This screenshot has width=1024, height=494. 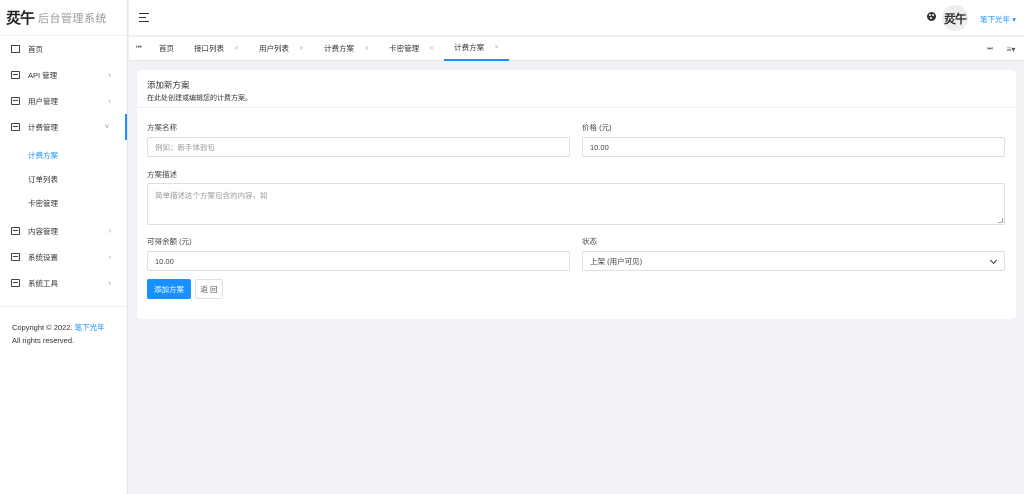 What do you see at coordinates (63, 231) in the screenshot?
I see `sidebar-item-content: 内容管理 ›` at bounding box center [63, 231].